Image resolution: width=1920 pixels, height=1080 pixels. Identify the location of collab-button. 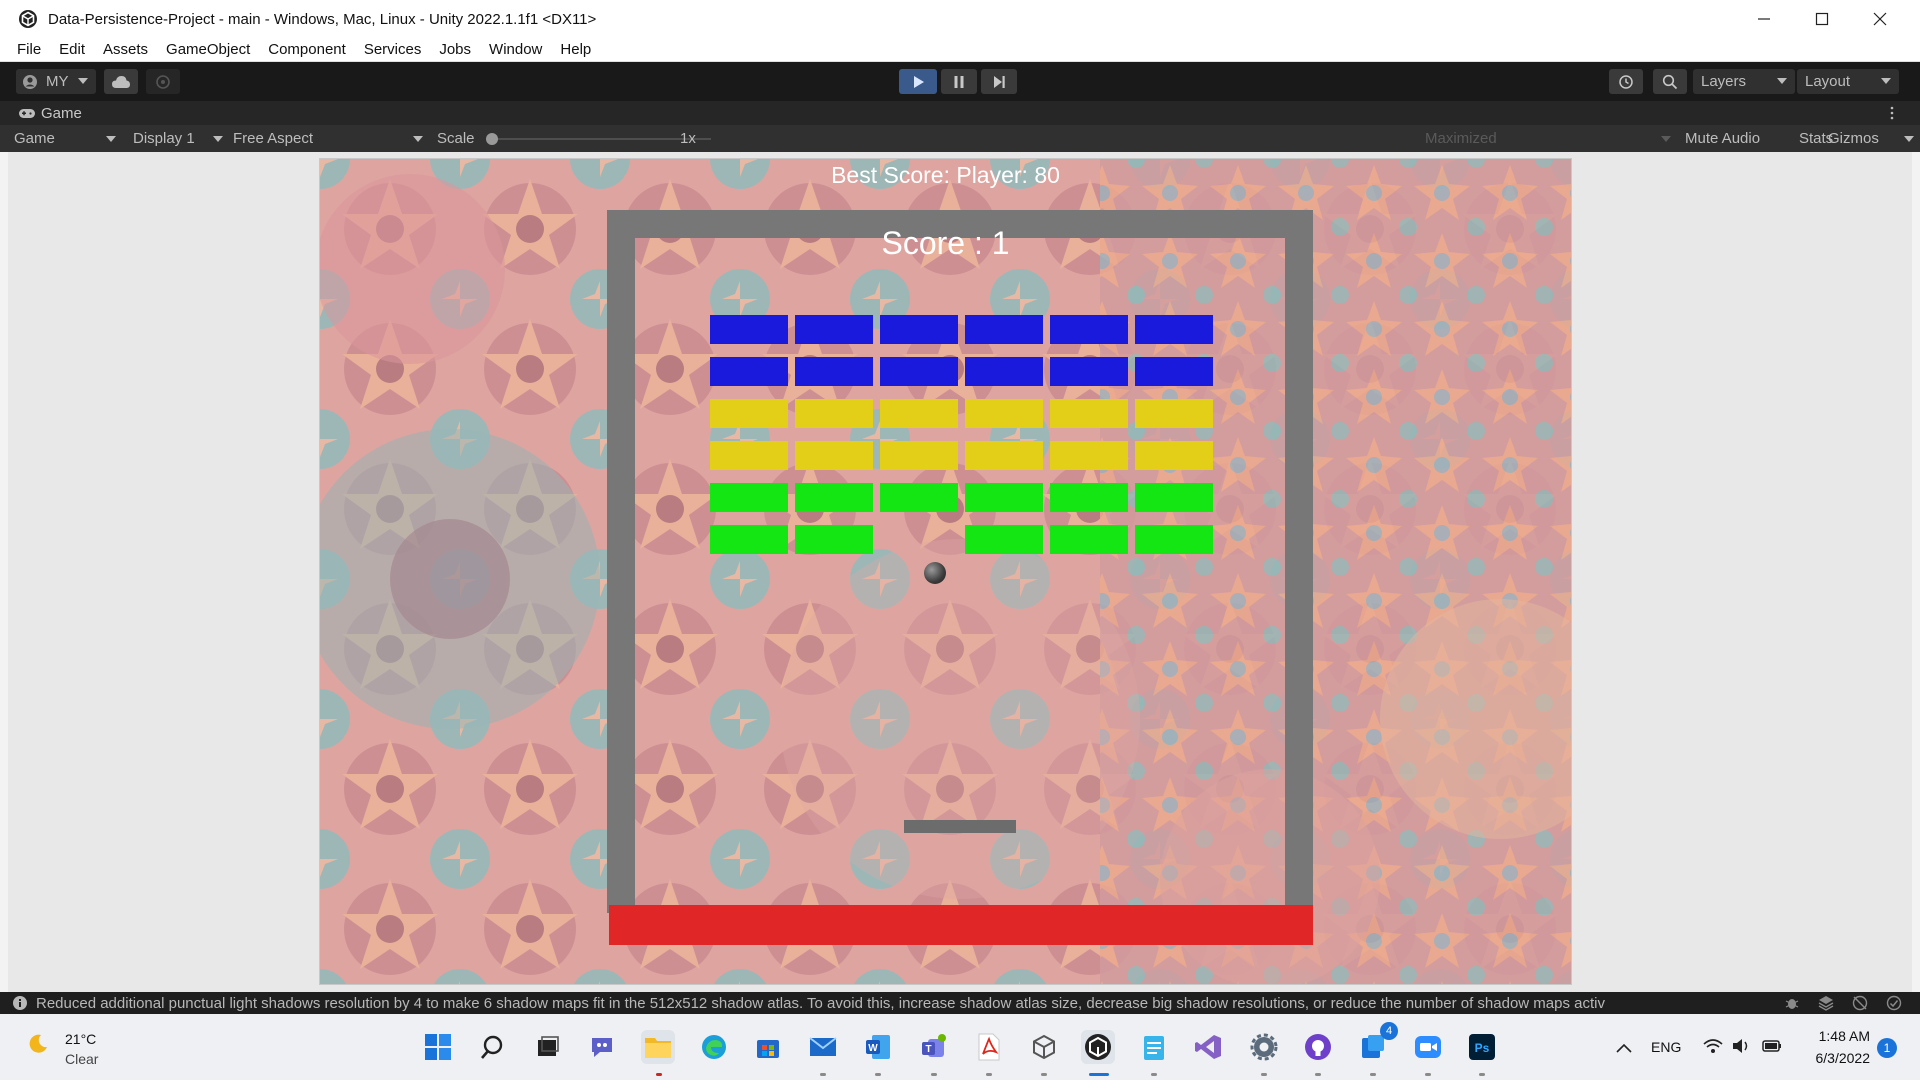
(163, 81).